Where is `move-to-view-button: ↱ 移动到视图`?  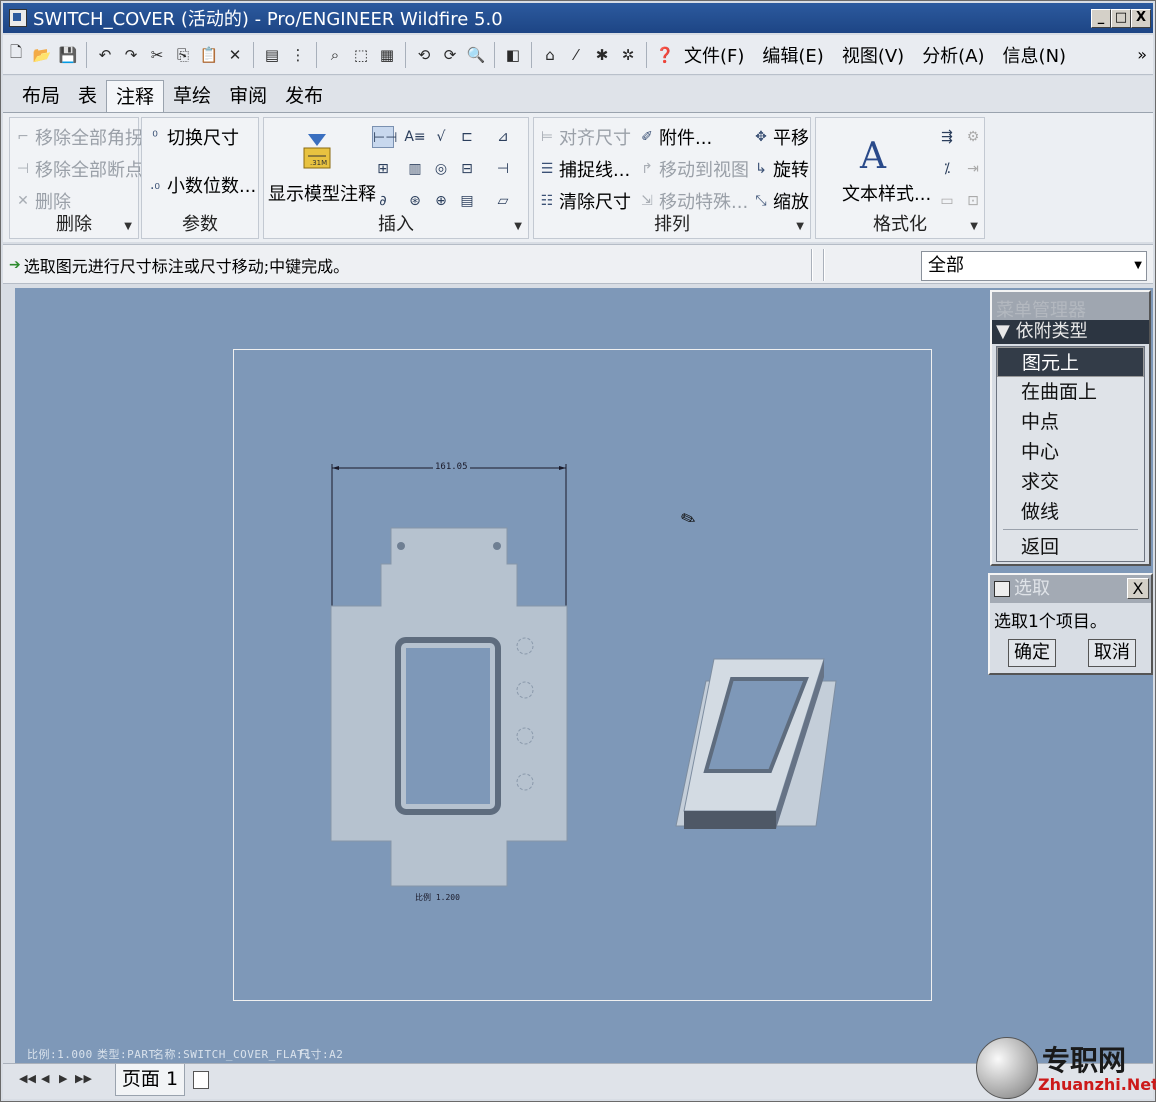
move-to-view-button: ↱ 移动到视图 is located at coordinates (693, 169).